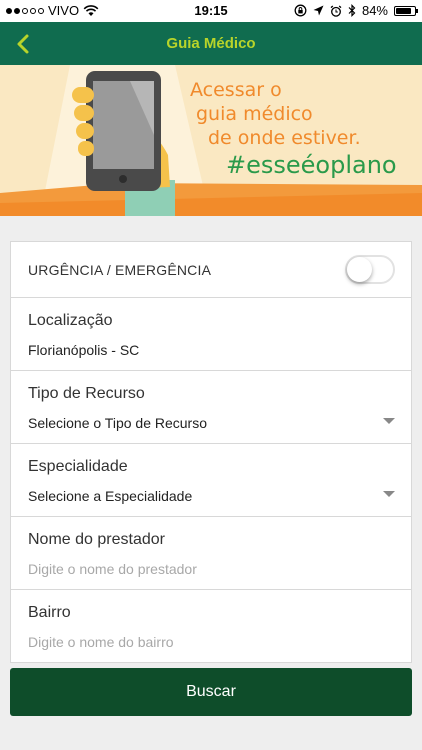 Image resolution: width=422 pixels, height=750 pixels. Describe the element at coordinates (211, 626) in the screenshot. I see `bairro-row: Bairro` at that location.